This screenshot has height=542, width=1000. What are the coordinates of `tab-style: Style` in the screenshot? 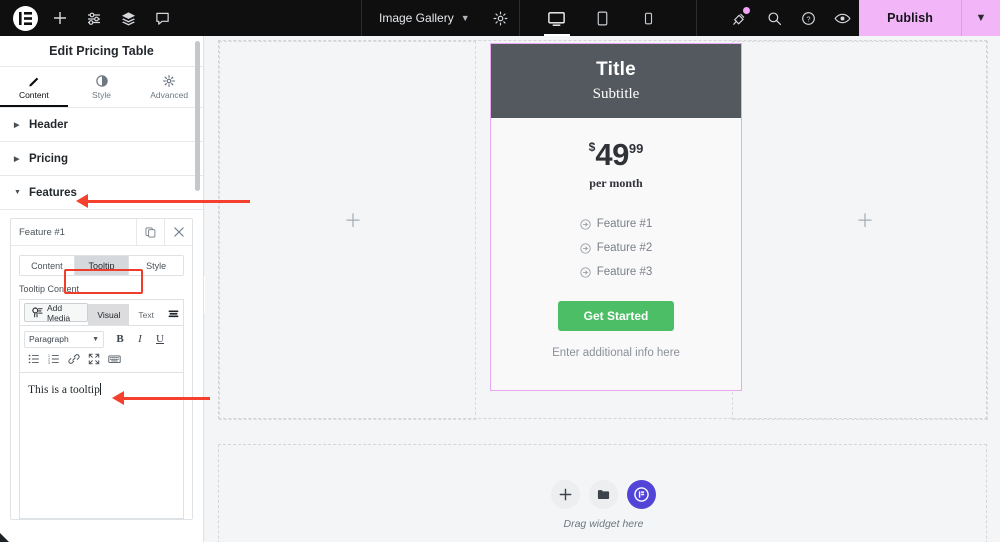 It's located at (102, 87).